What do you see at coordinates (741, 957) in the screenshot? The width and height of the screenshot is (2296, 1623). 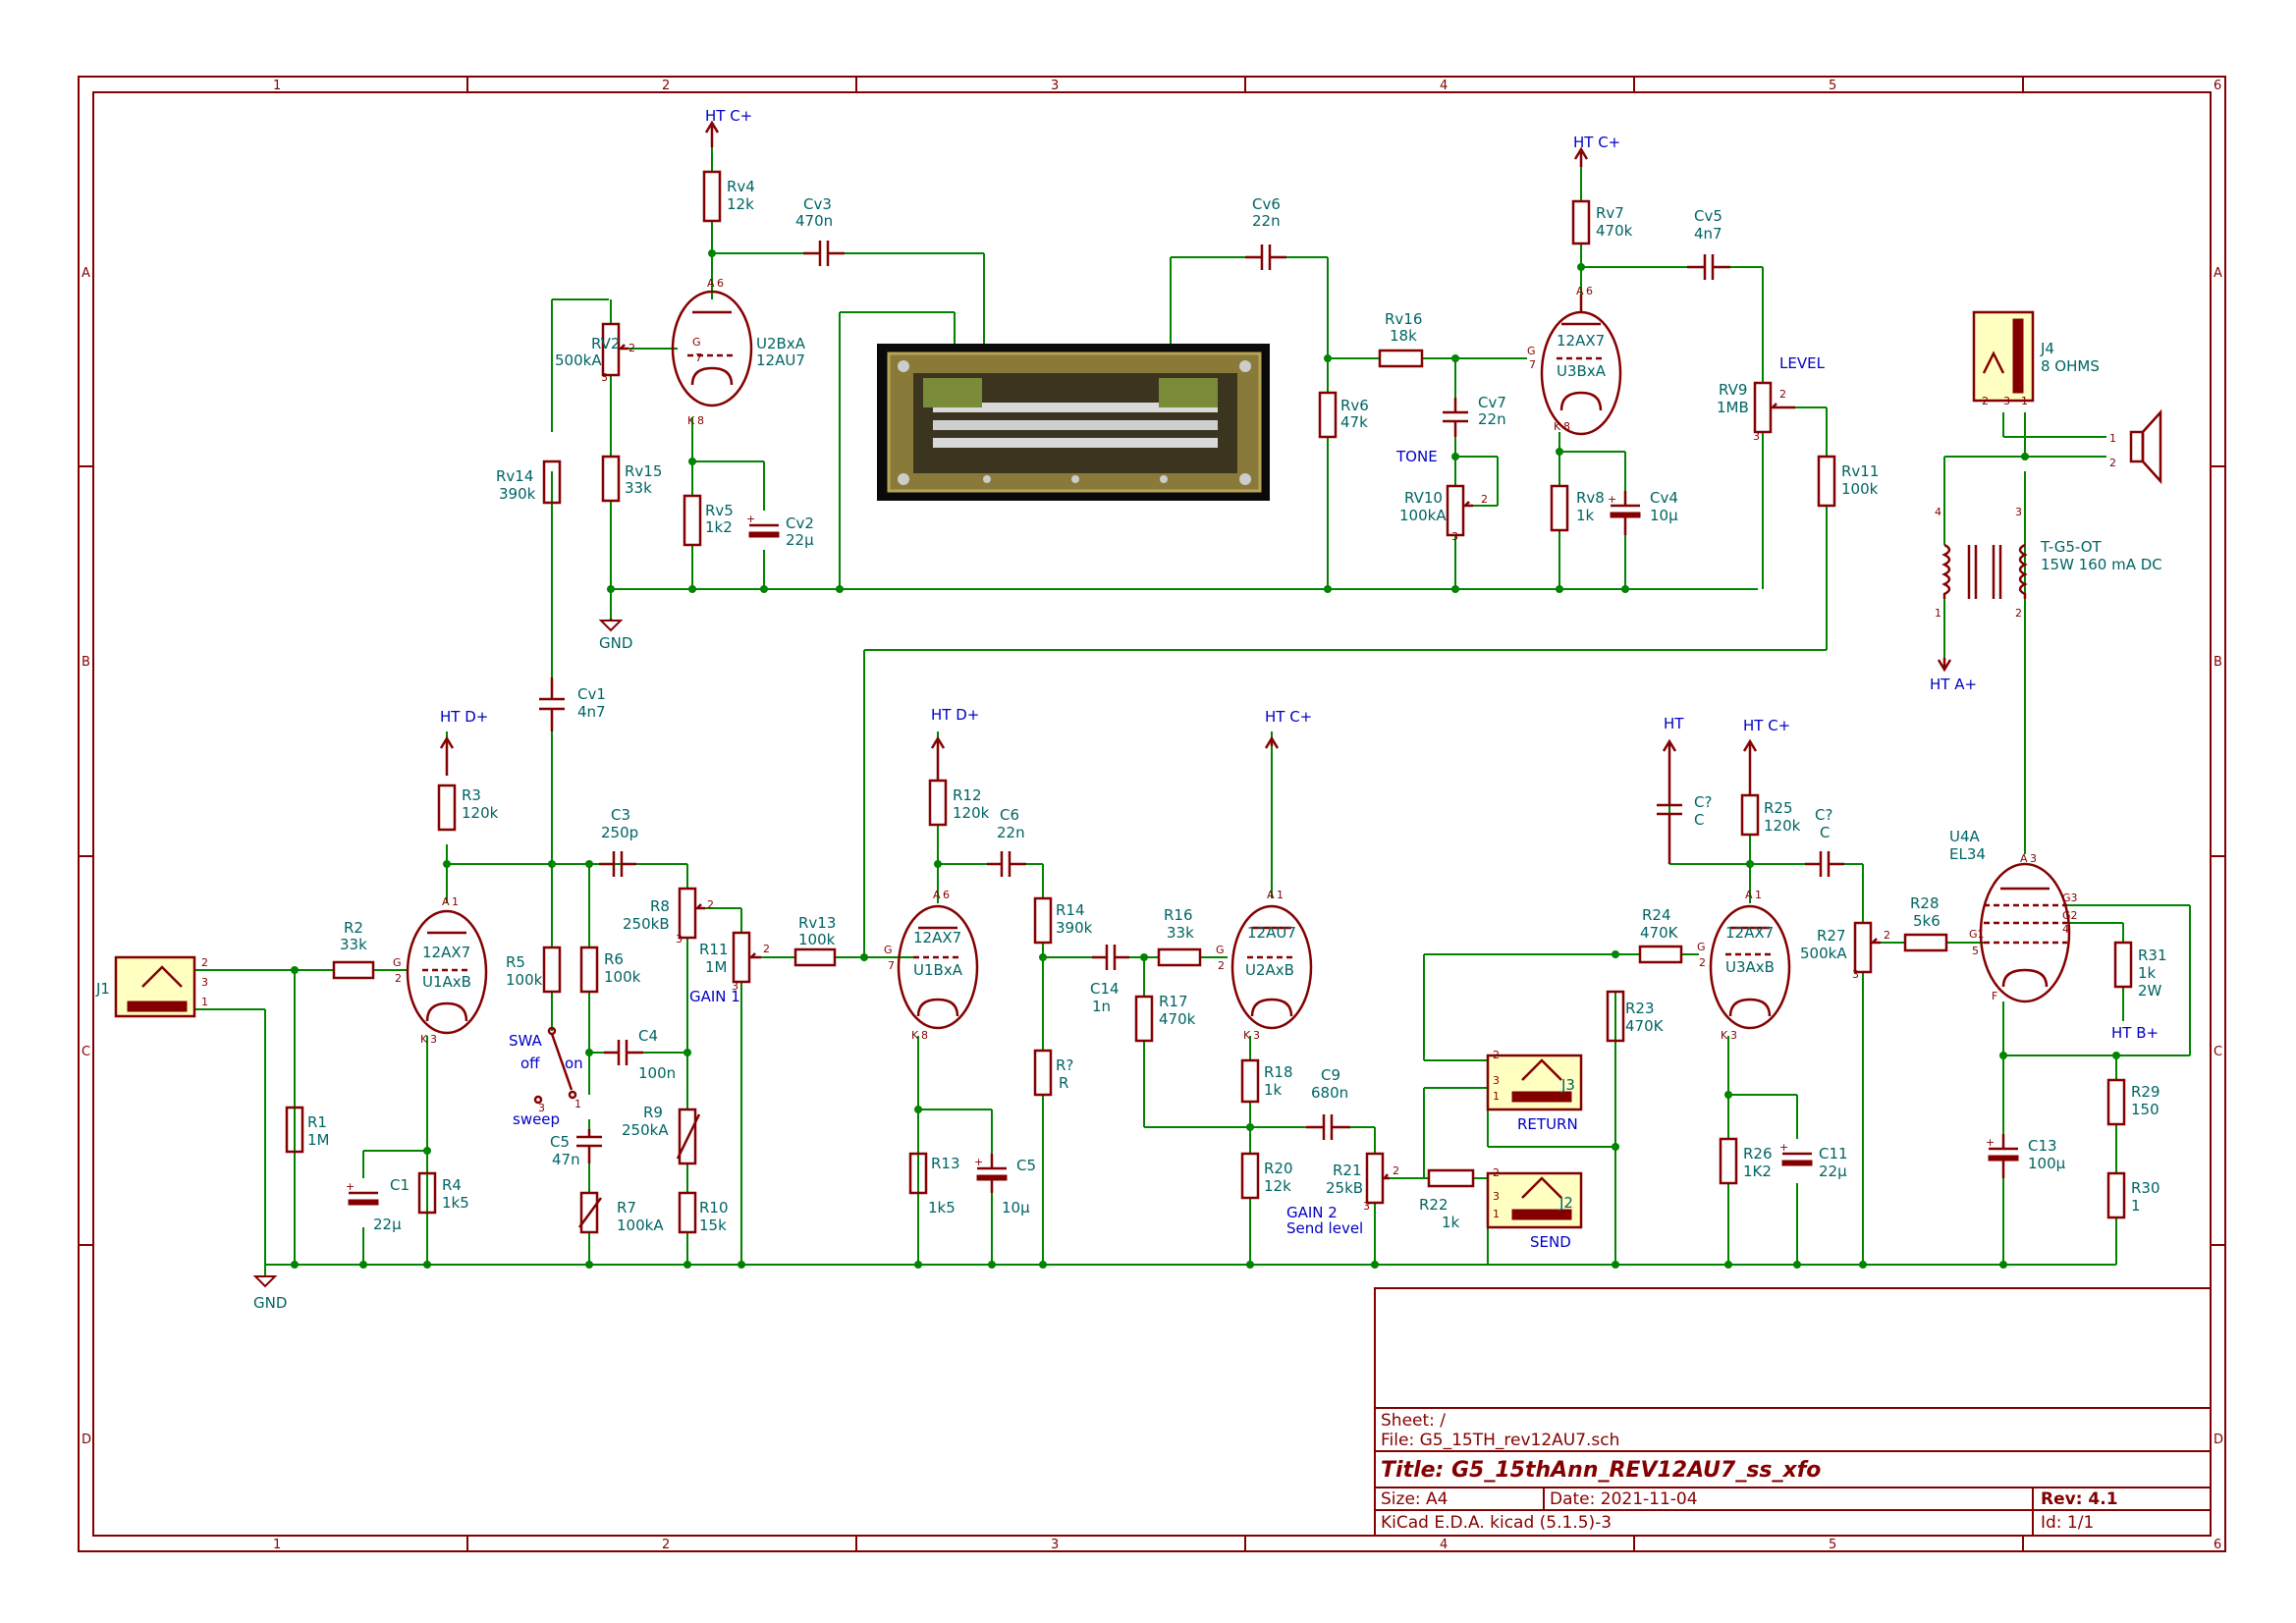 I see `potentiometer-r11` at bounding box center [741, 957].